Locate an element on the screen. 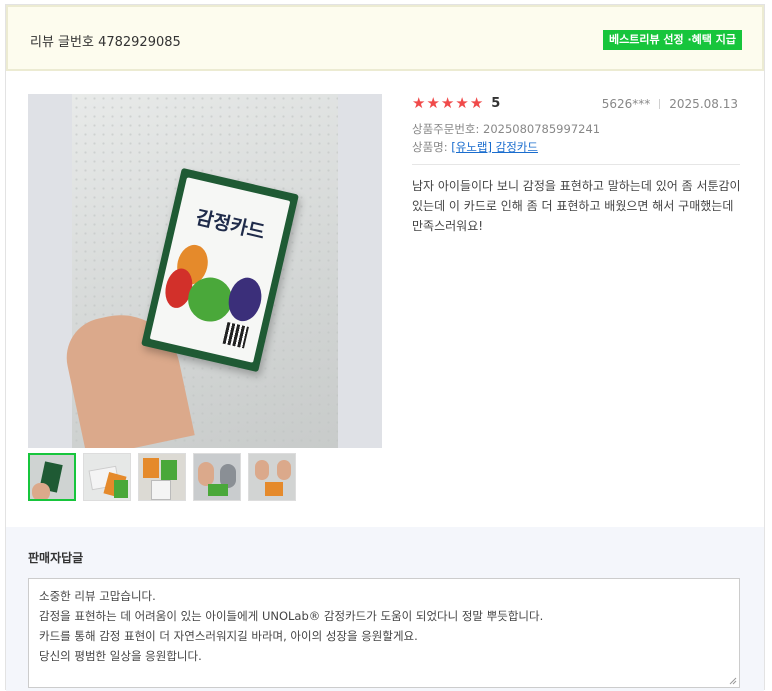 The height and width of the screenshot is (691, 772). divider is located at coordinates (576, 164).